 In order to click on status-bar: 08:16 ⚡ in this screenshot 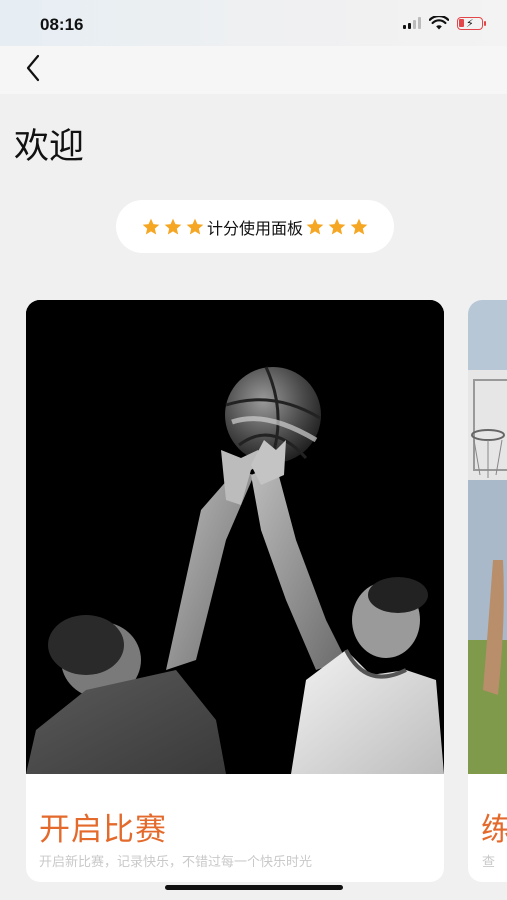, I will do `click(253, 23)`.